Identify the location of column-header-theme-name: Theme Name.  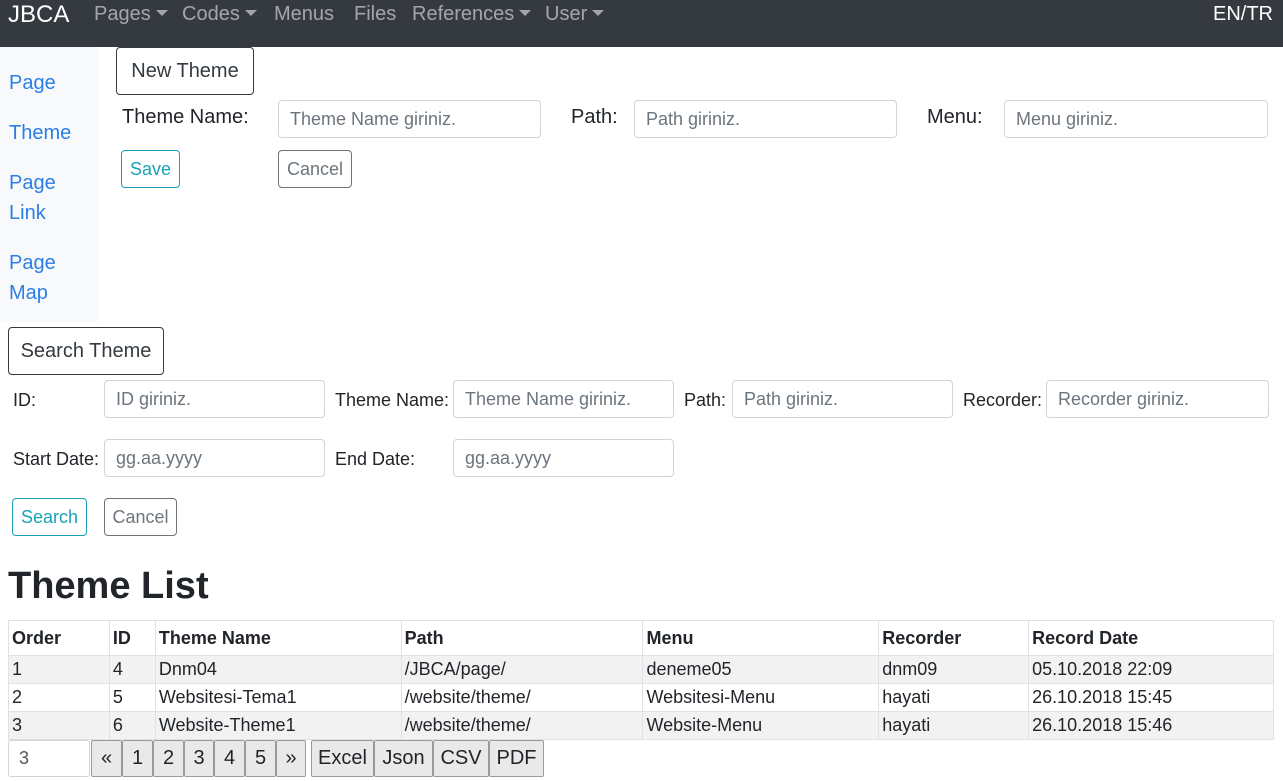
(278, 638).